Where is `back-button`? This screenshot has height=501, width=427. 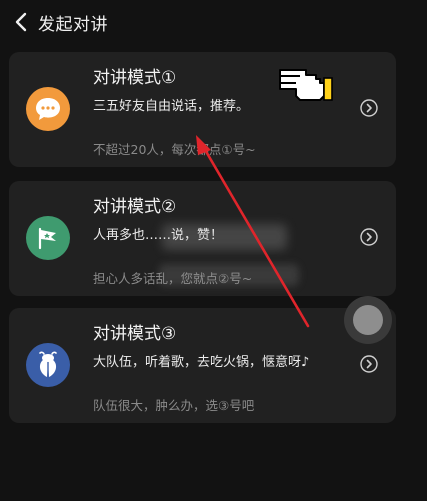
back-button is located at coordinates (21, 22).